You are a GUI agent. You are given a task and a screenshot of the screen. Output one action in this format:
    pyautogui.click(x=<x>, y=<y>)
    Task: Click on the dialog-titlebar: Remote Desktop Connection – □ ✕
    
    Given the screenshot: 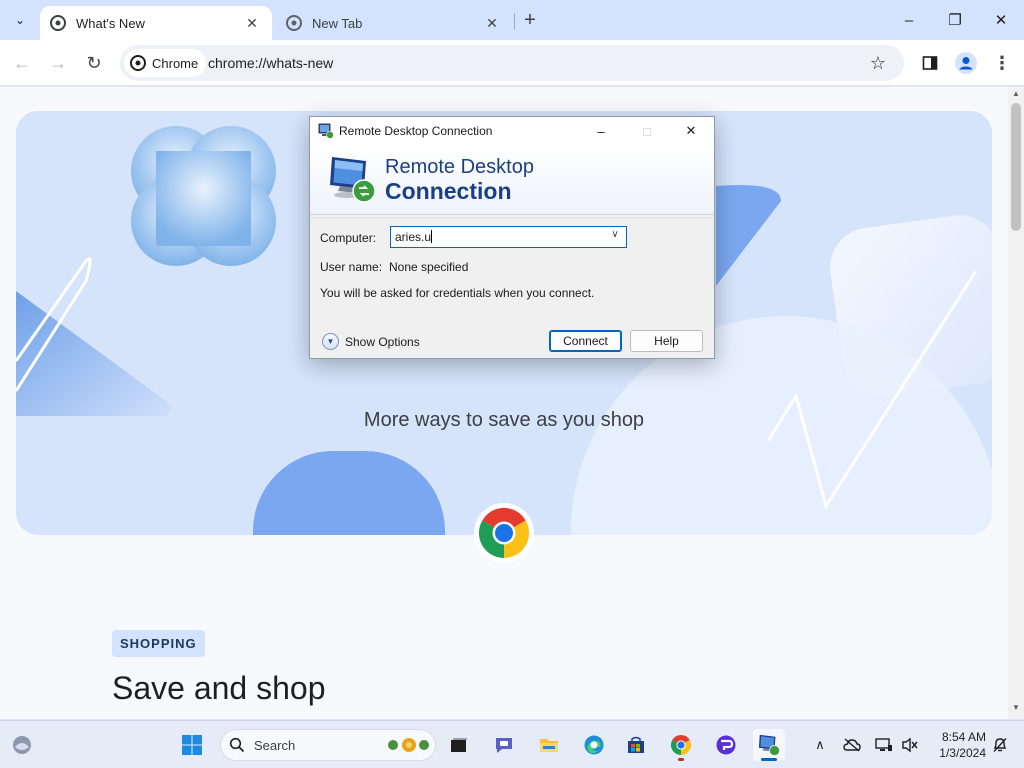 What is the action you would take?
    pyautogui.click(x=512, y=131)
    